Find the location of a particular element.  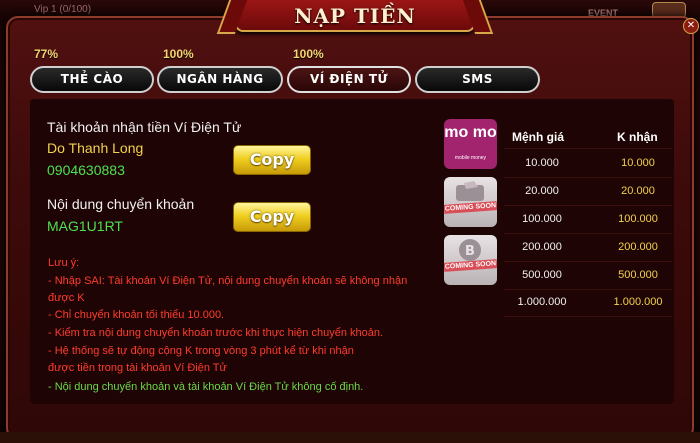

tab-sms: SMS is located at coordinates (477, 79).